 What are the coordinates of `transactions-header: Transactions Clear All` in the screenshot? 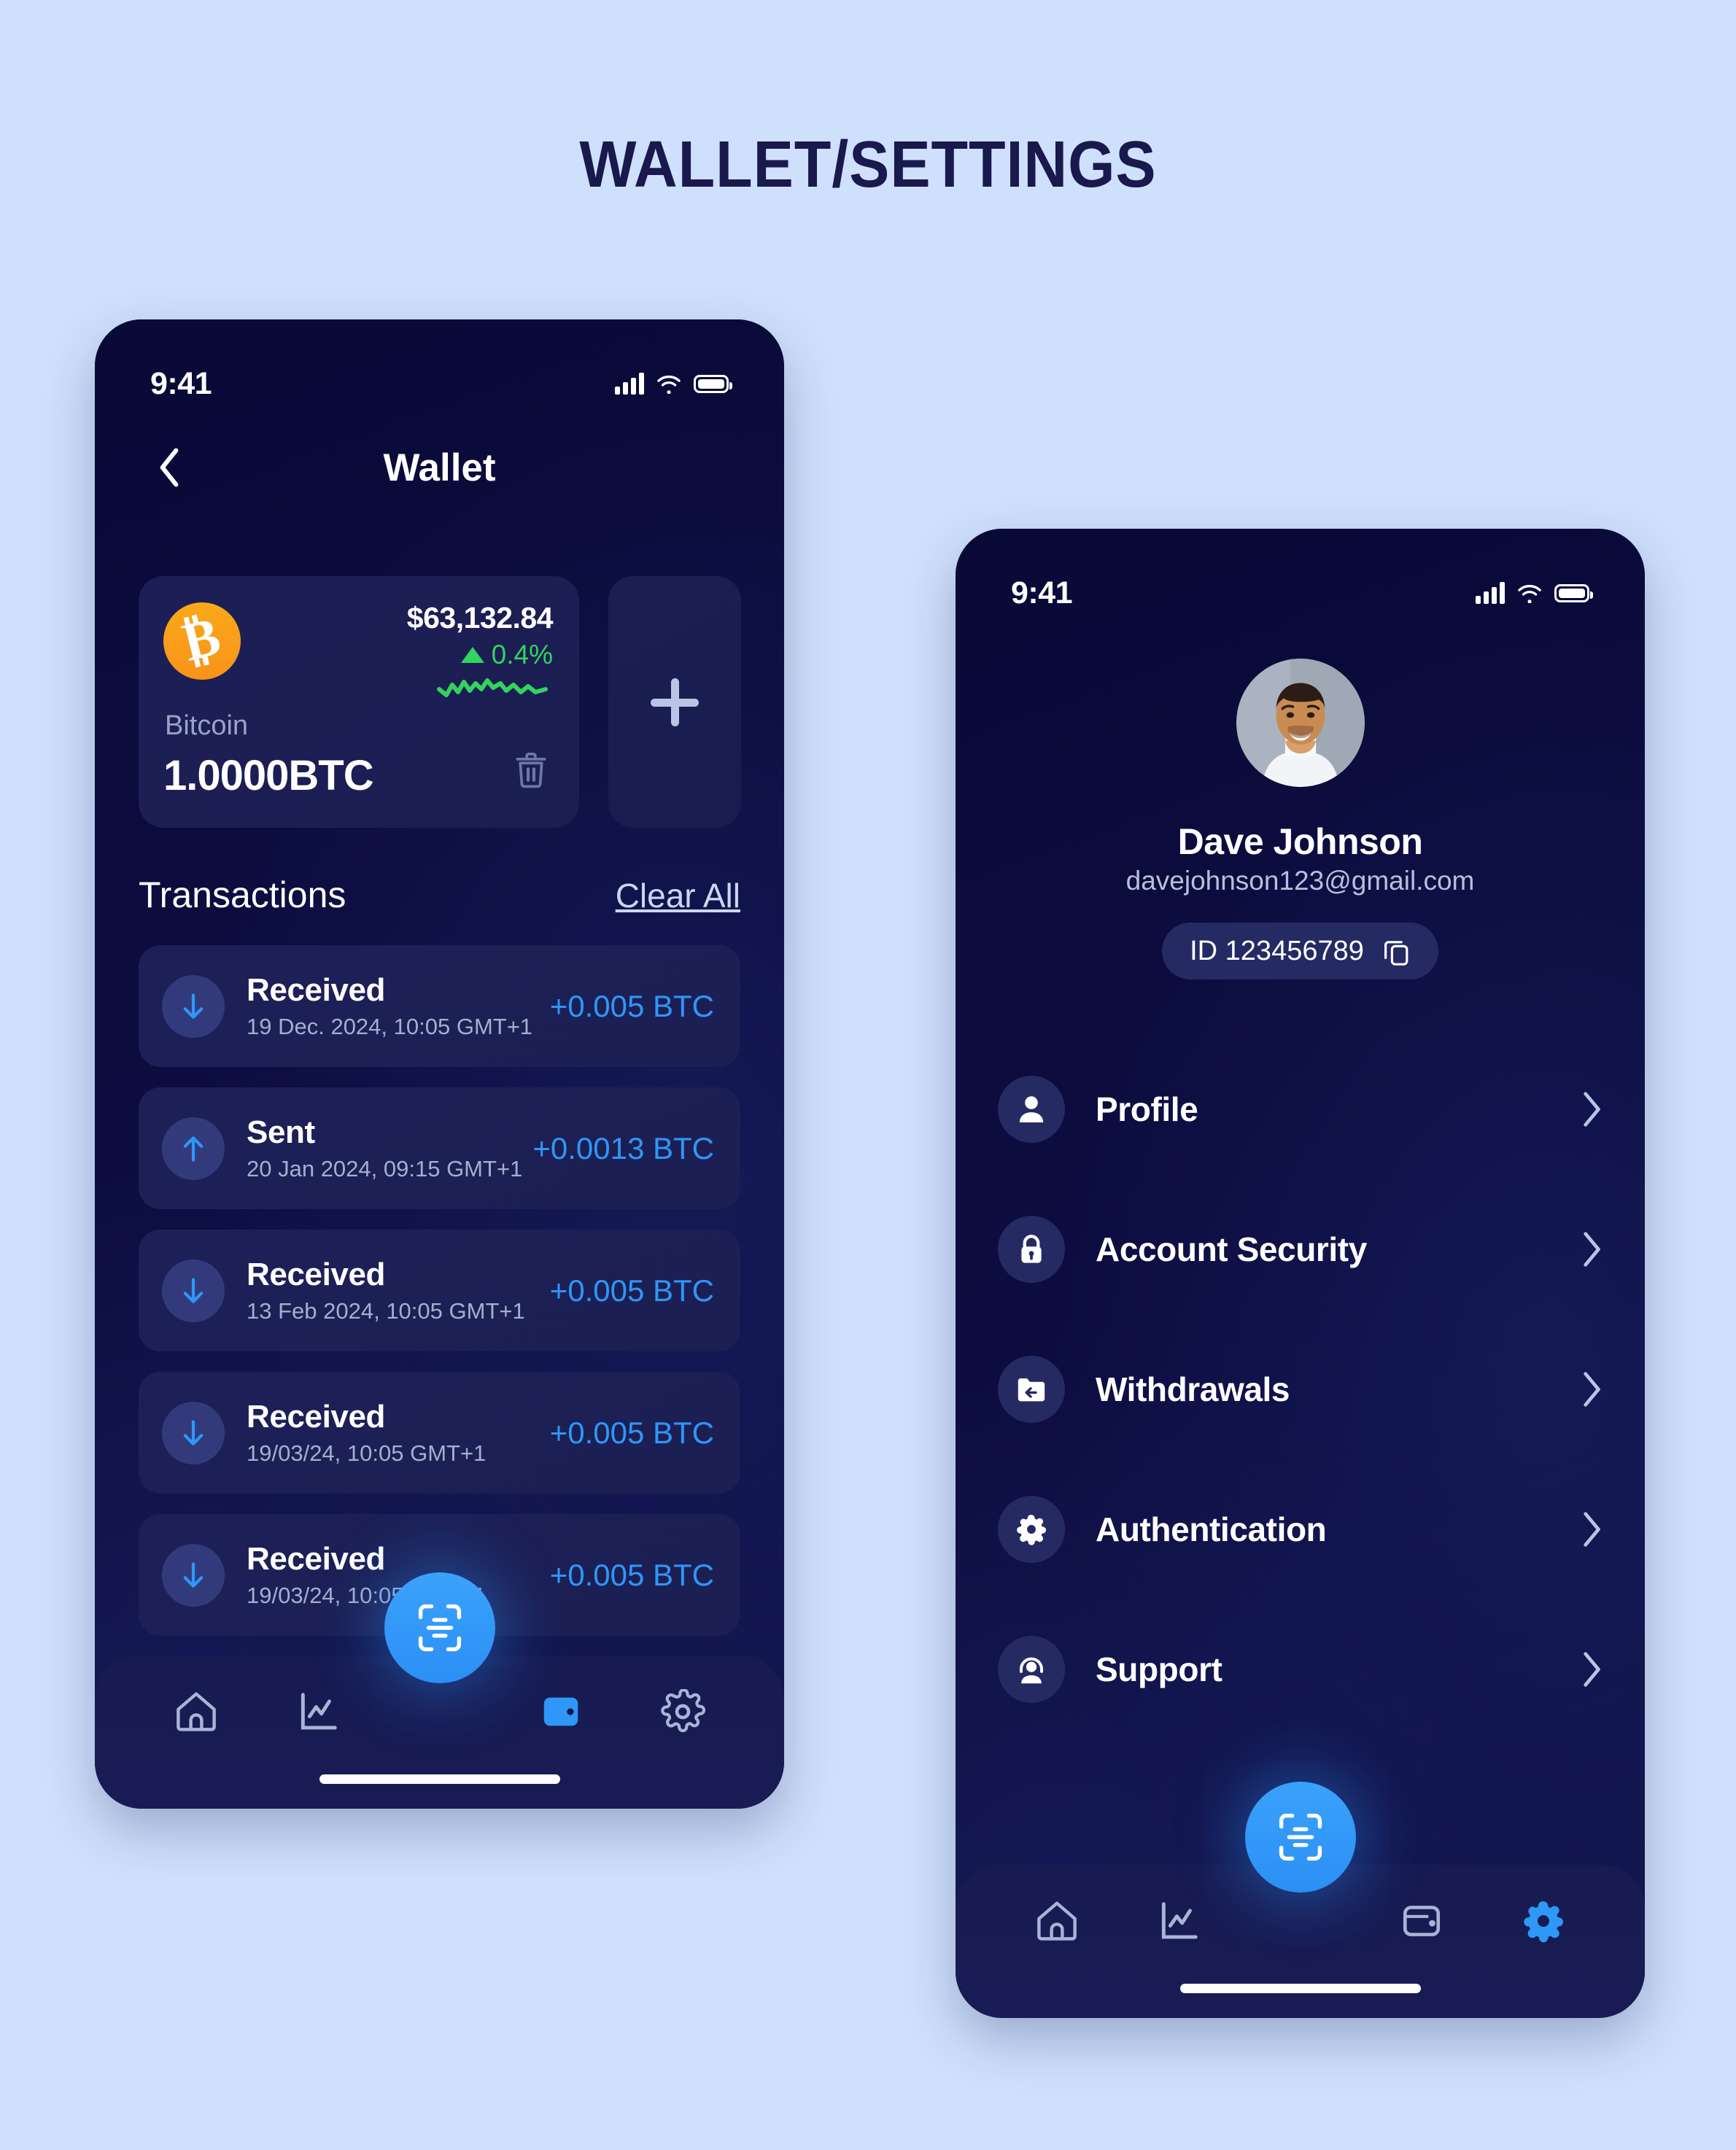 It's located at (439, 895).